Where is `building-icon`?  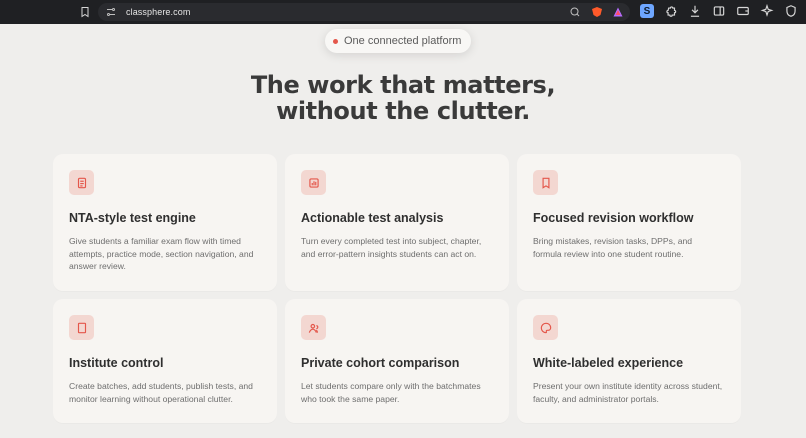 building-icon is located at coordinates (81, 327).